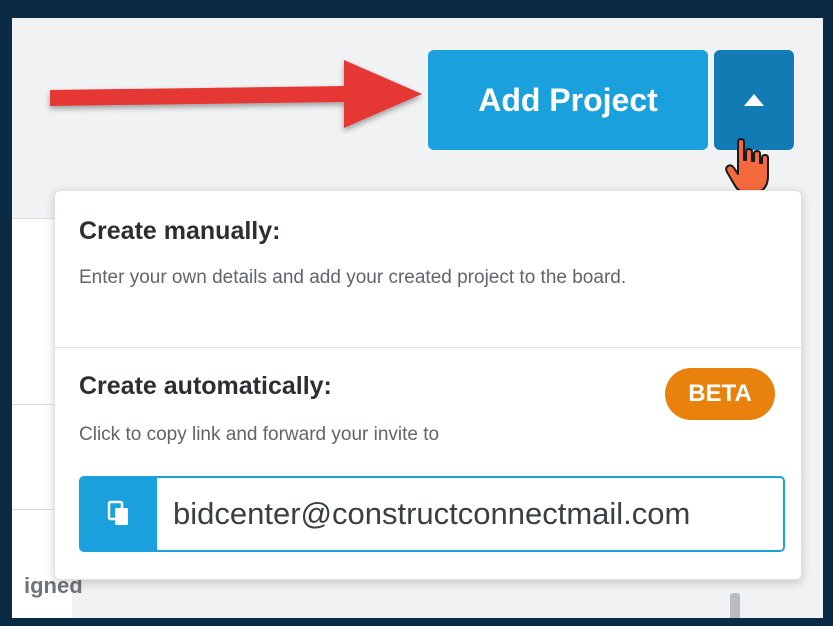  Describe the element at coordinates (470, 514) in the screenshot. I see `invite-email-input` at that location.